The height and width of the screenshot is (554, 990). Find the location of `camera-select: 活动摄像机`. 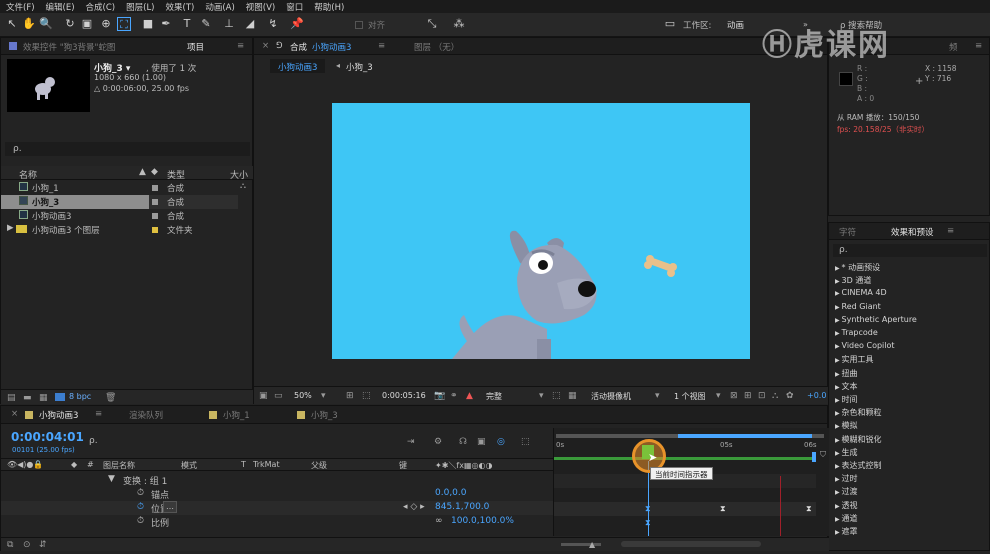

camera-select: 活动摄像机 is located at coordinates (611, 396).